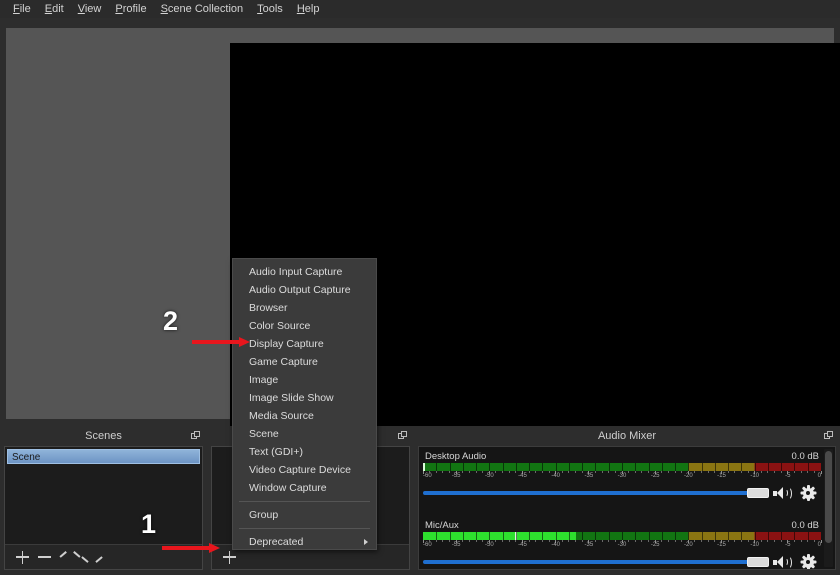 The height and width of the screenshot is (575, 840). Describe the element at coordinates (622, 536) in the screenshot. I see `mixer-channel-meter` at that location.